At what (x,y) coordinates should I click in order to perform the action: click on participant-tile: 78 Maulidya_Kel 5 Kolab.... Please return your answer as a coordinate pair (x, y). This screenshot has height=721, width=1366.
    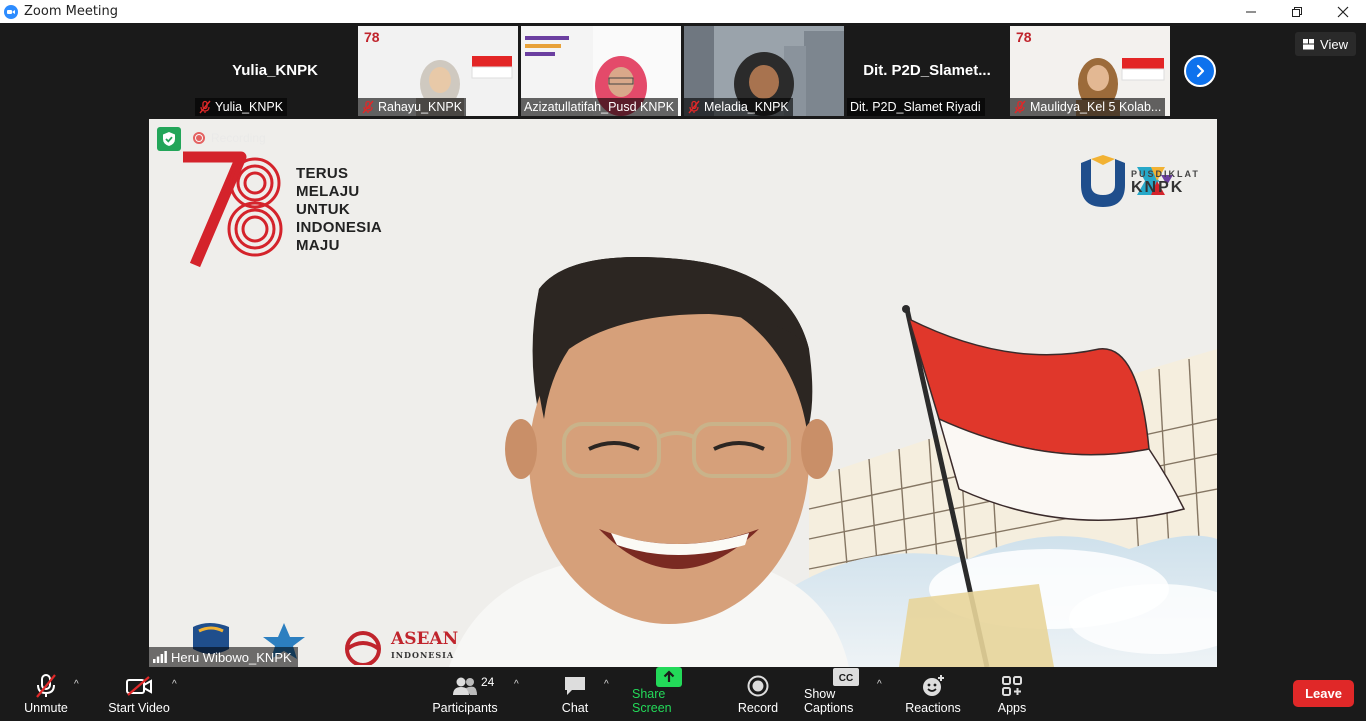
    Looking at the image, I should click on (1090, 71).